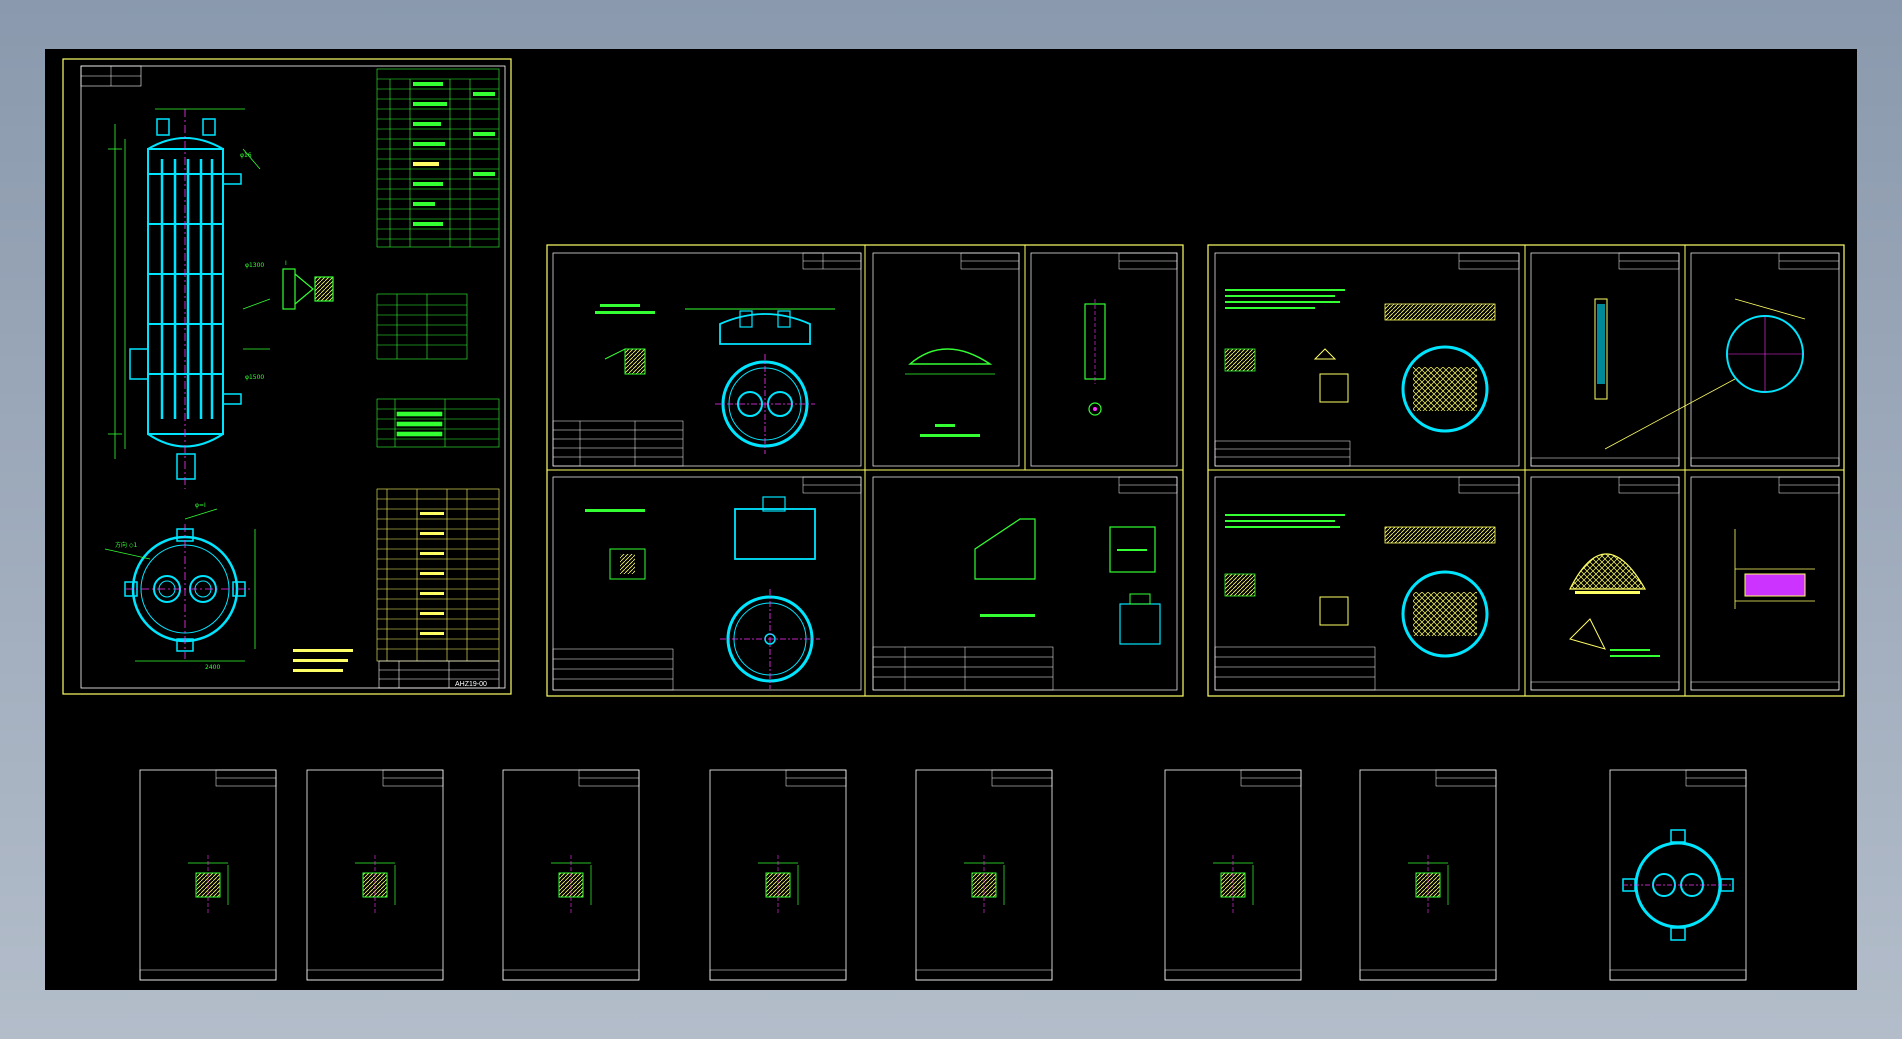 The width and height of the screenshot is (1902, 1039). I want to click on main-drawing-number: AHZ19-00, so click(471, 684).